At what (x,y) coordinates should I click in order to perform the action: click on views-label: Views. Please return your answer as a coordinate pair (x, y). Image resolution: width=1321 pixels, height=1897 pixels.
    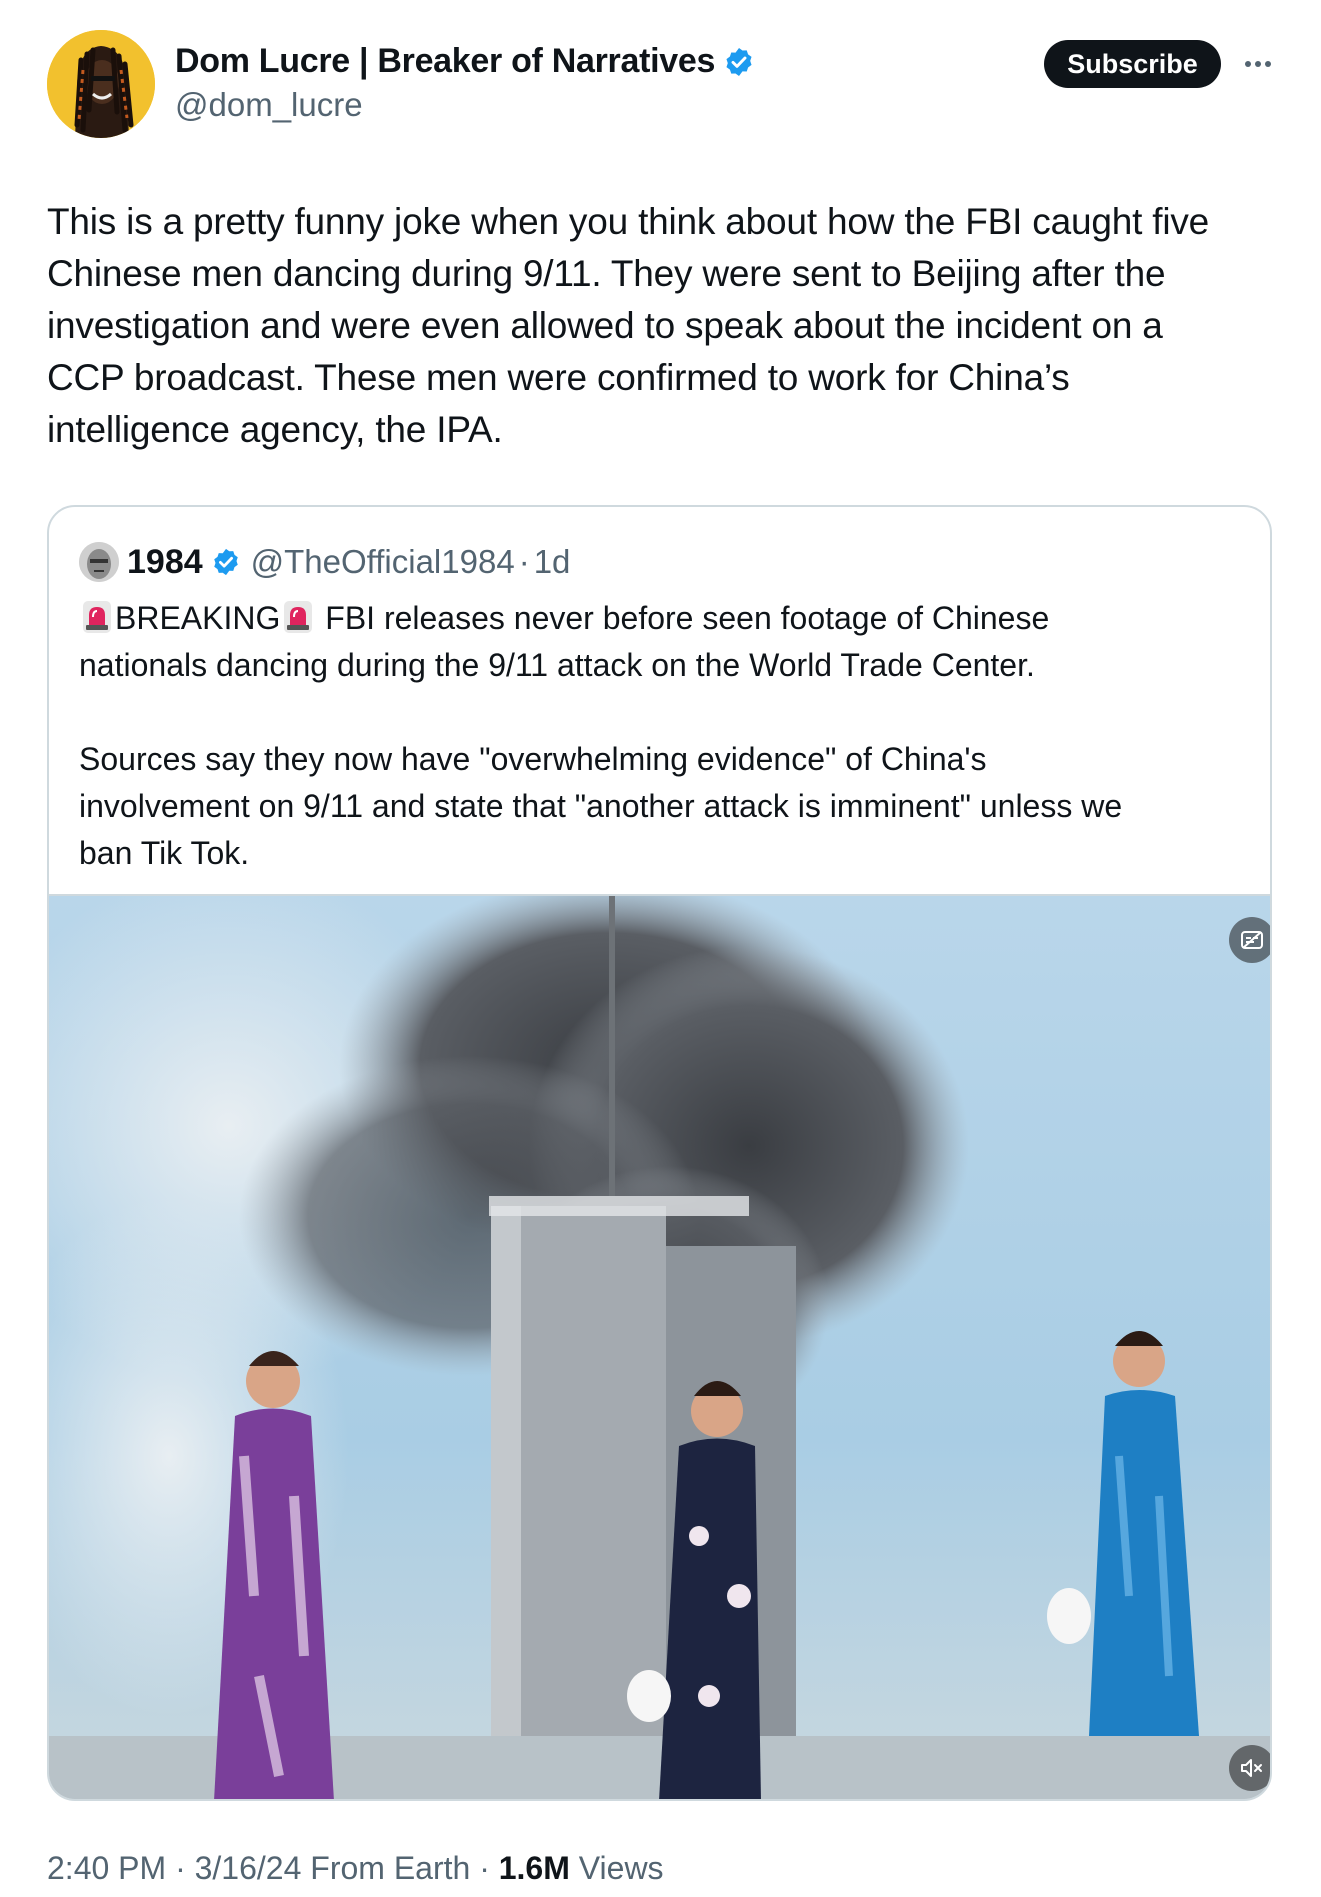
    Looking at the image, I should click on (621, 1868).